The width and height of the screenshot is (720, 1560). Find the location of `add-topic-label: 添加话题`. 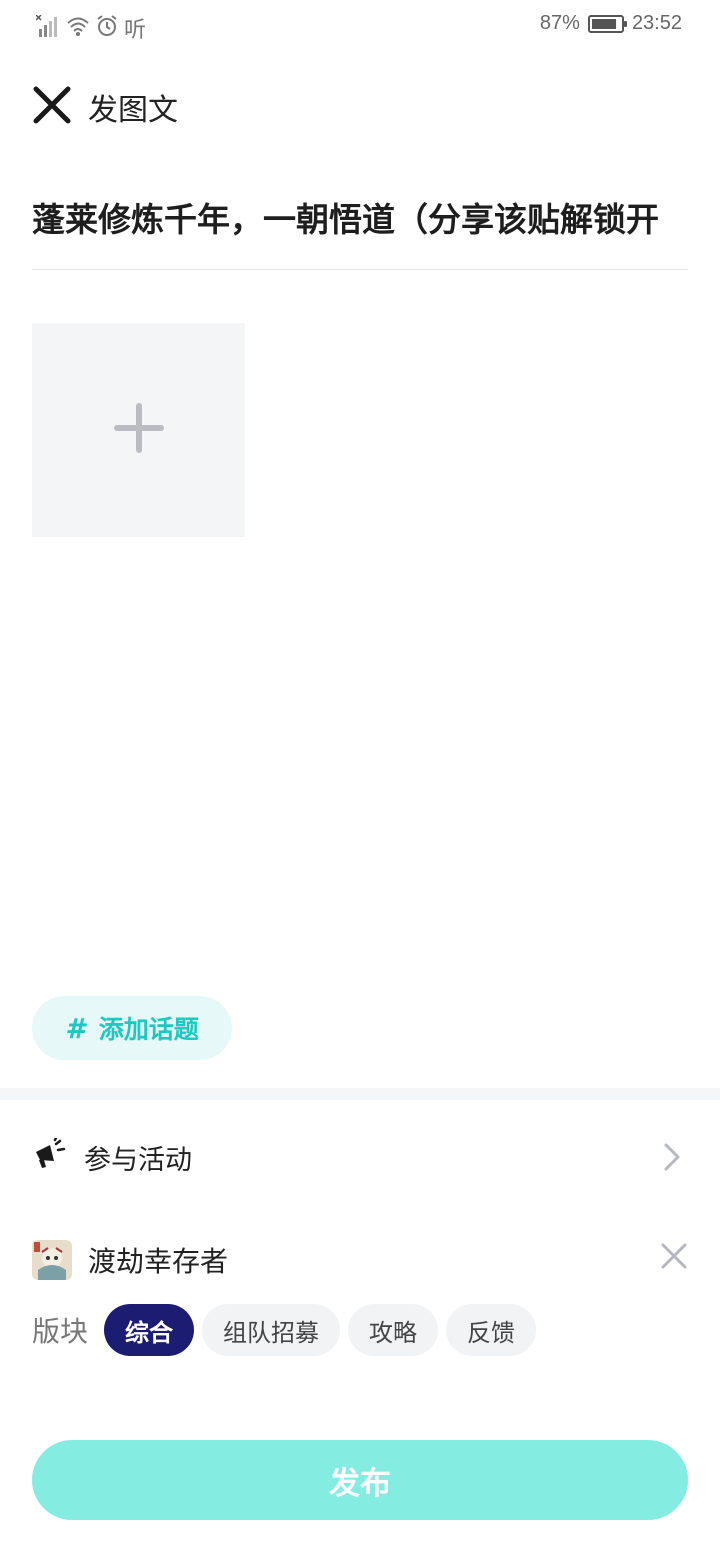

add-topic-label: 添加话题 is located at coordinates (148, 1029).